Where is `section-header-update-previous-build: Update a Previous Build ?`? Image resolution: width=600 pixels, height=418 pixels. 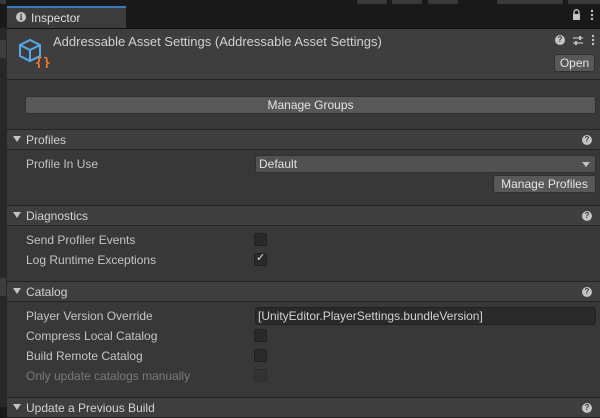
section-header-update-previous-build: Update a Previous Build ? is located at coordinates (303, 407).